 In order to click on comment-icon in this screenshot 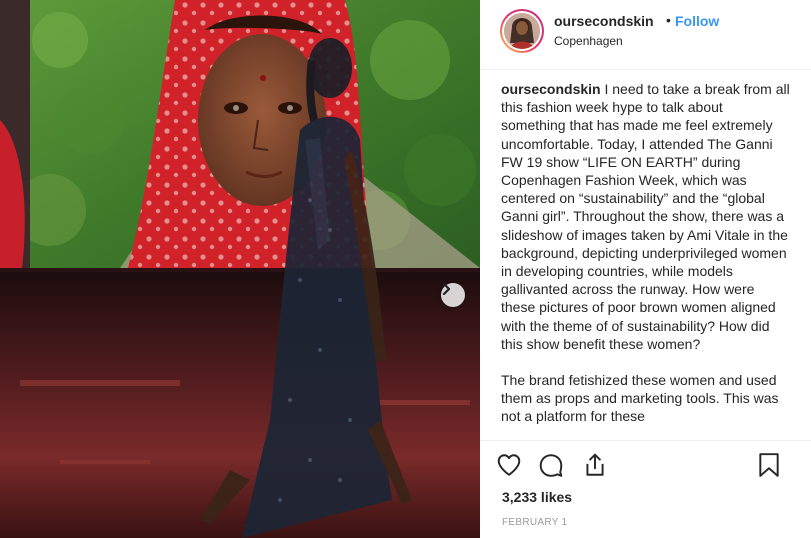, I will do `click(551, 465)`.